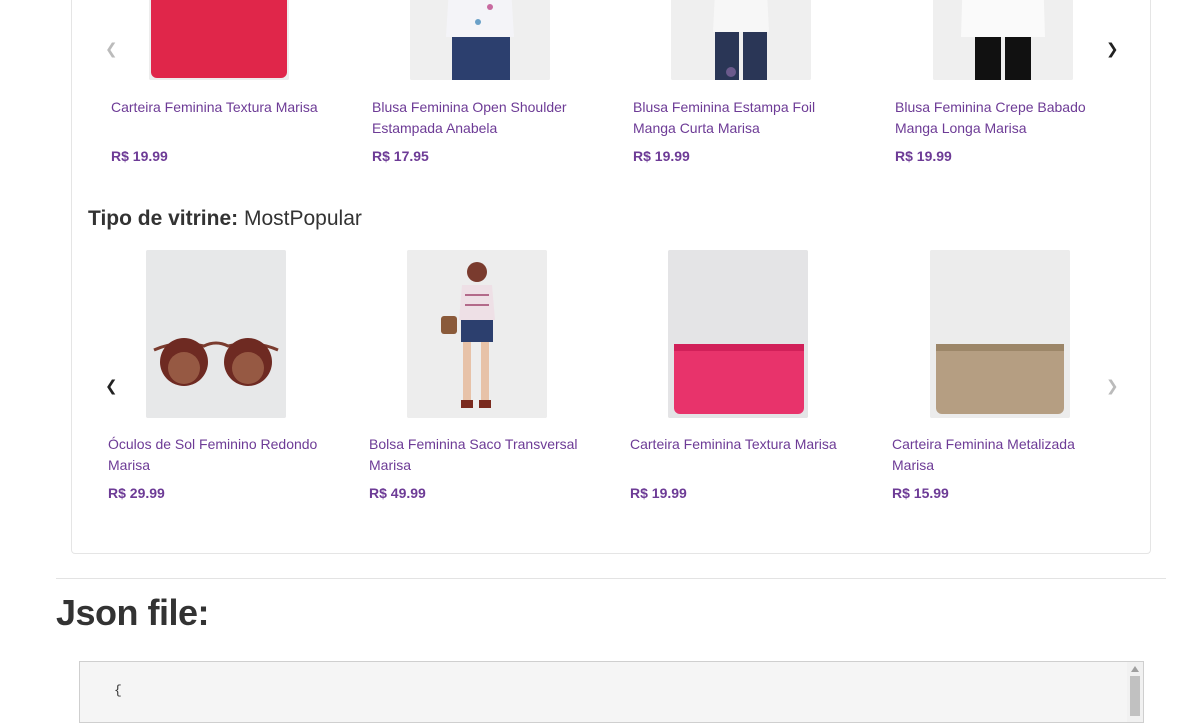 This screenshot has height=723, width=1200. What do you see at coordinates (481, 455) in the screenshot?
I see `product-name: Bolsa Feminina Saco Transversal Marisa` at bounding box center [481, 455].